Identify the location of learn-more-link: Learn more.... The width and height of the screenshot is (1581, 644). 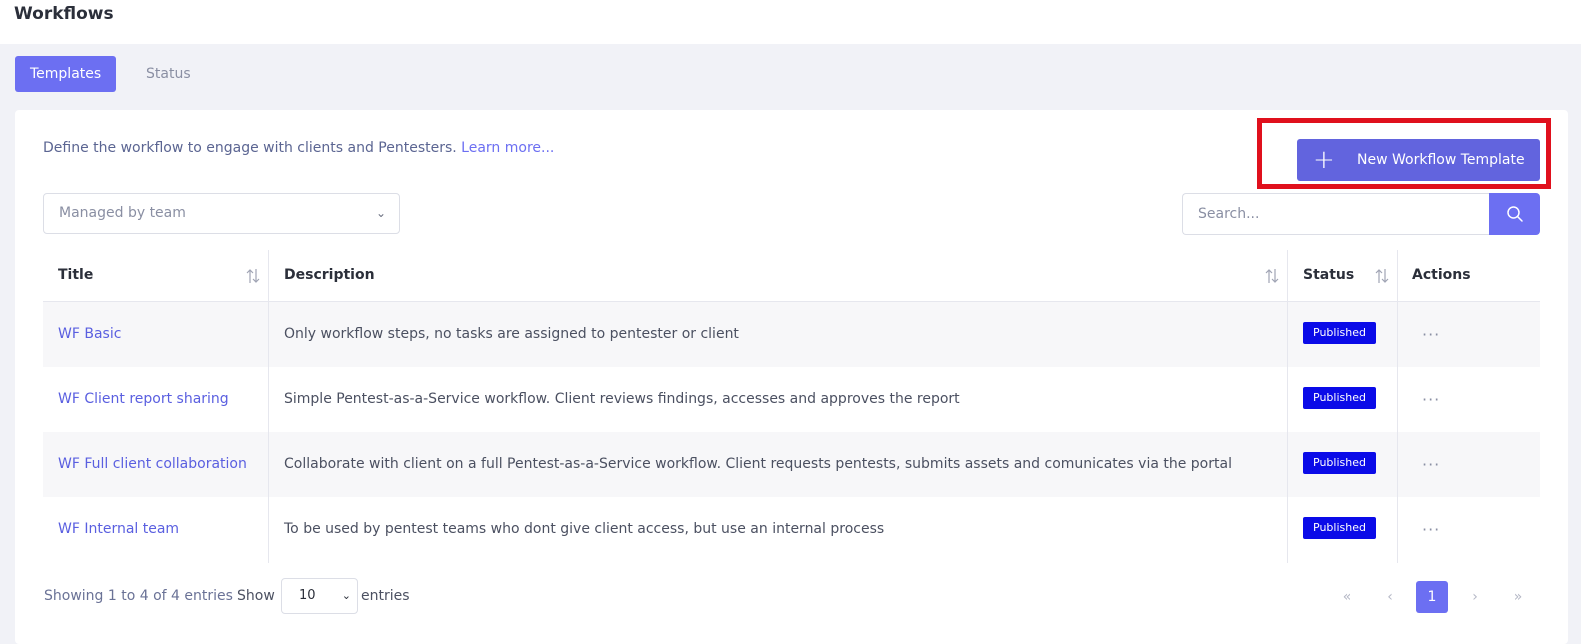
(507, 148).